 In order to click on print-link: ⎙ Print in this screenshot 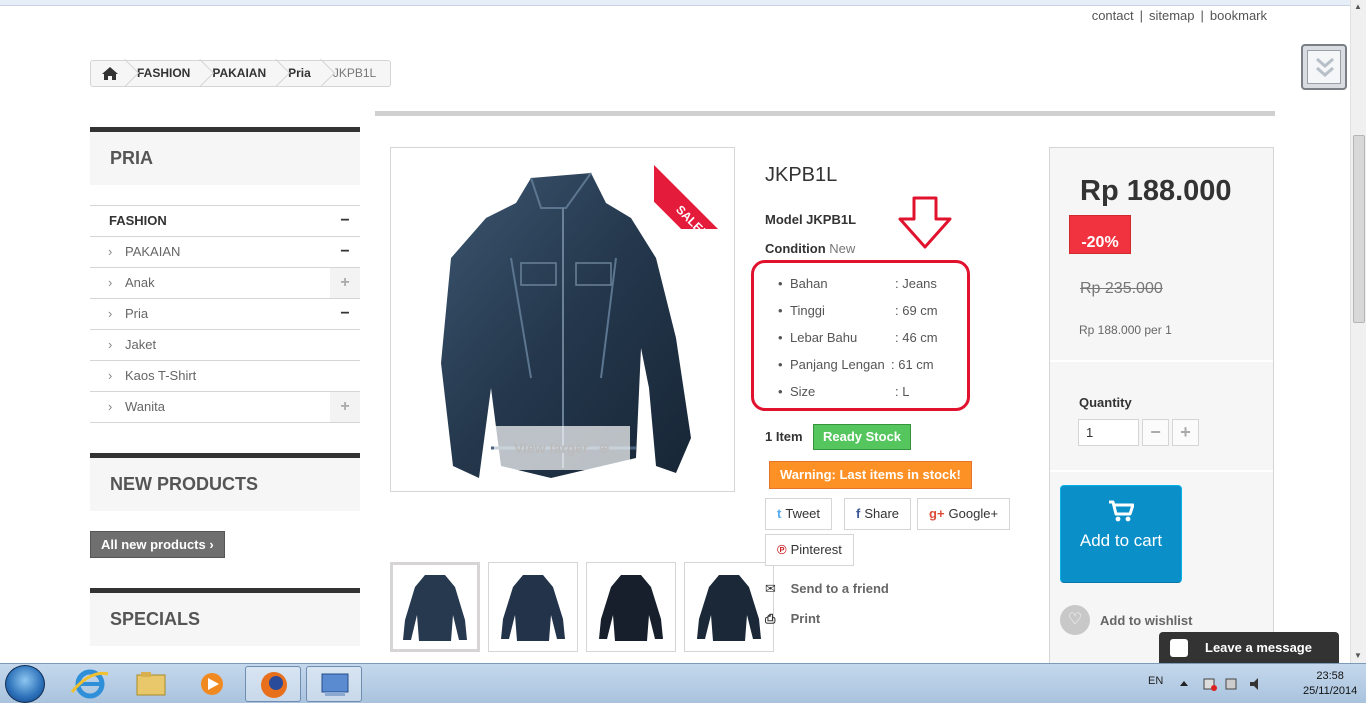, I will do `click(792, 619)`.